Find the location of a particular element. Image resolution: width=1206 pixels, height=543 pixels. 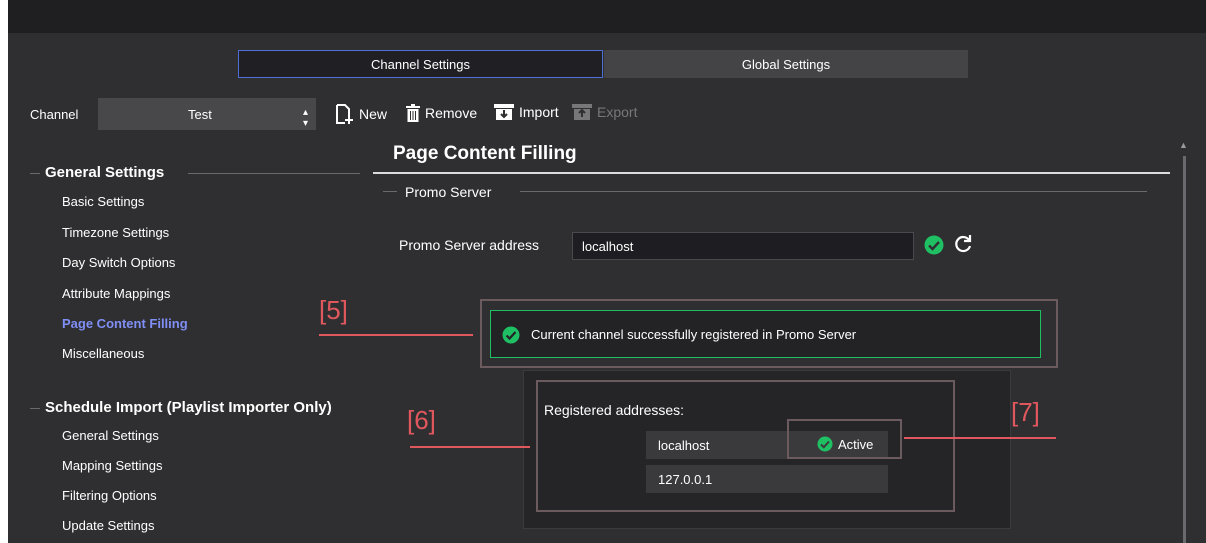

promo-server-group-title: Promo Server is located at coordinates (448, 192).